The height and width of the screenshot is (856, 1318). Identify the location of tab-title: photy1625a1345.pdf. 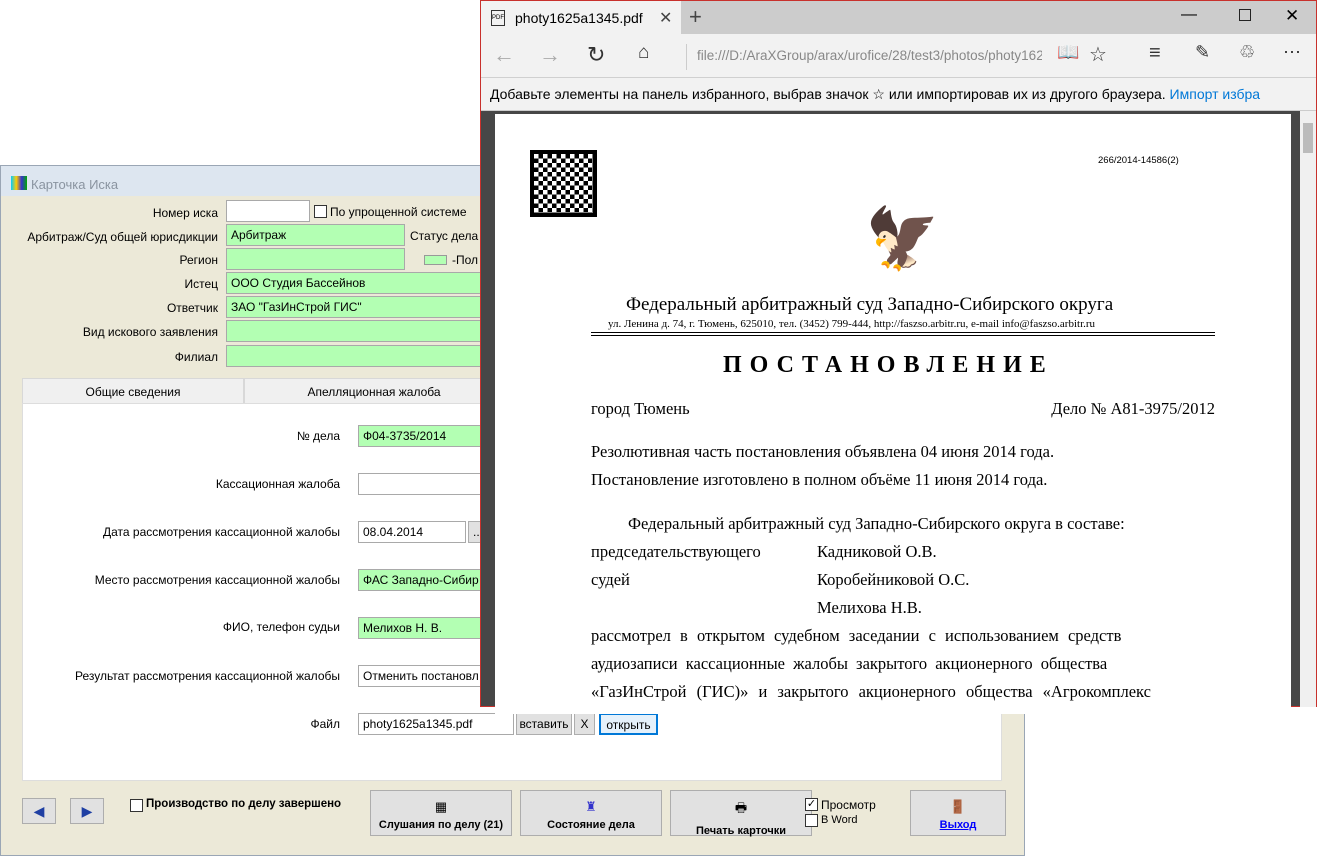
(579, 18).